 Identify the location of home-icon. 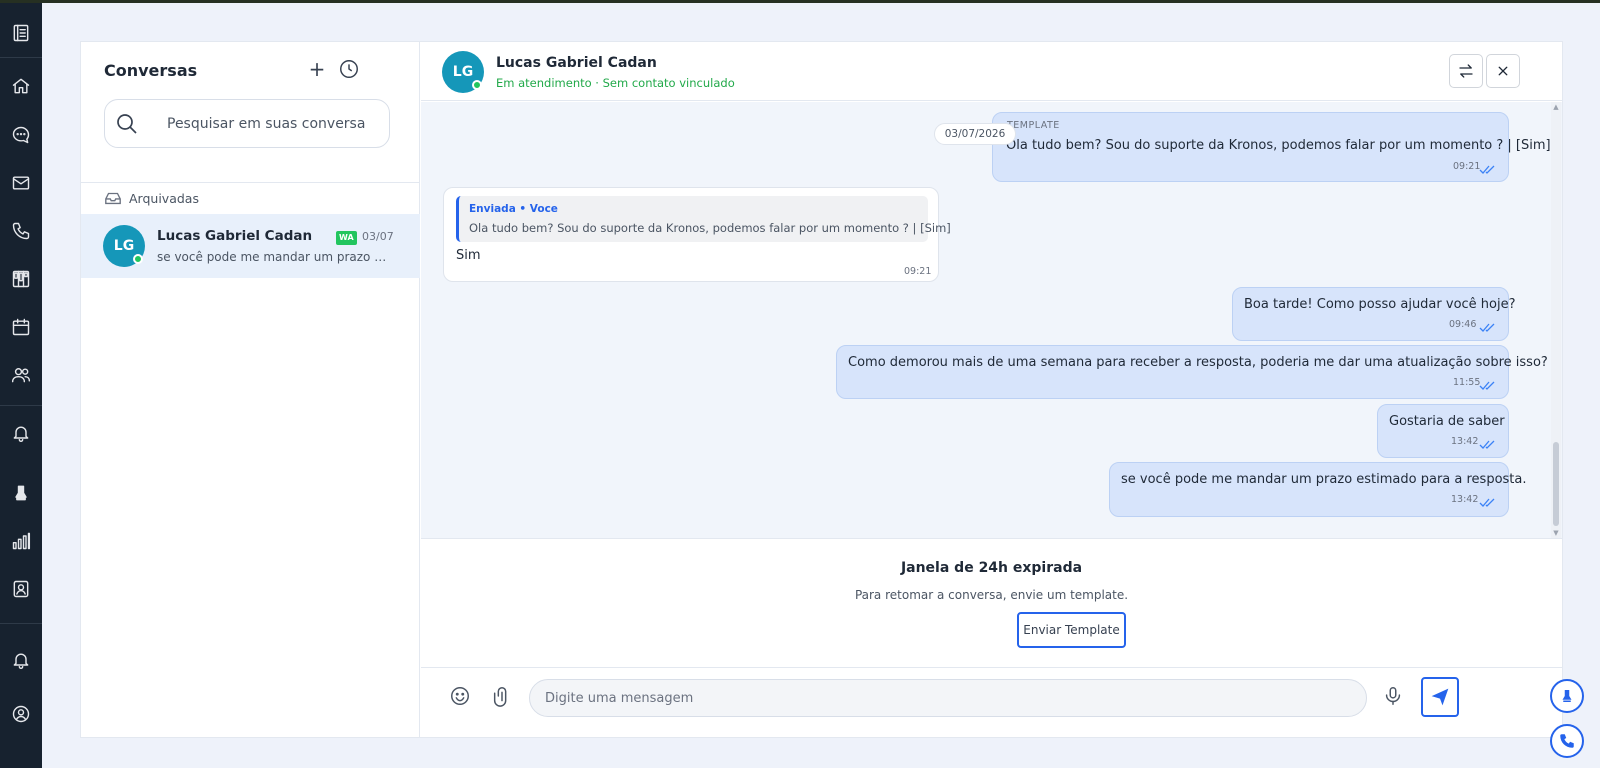
(21, 86).